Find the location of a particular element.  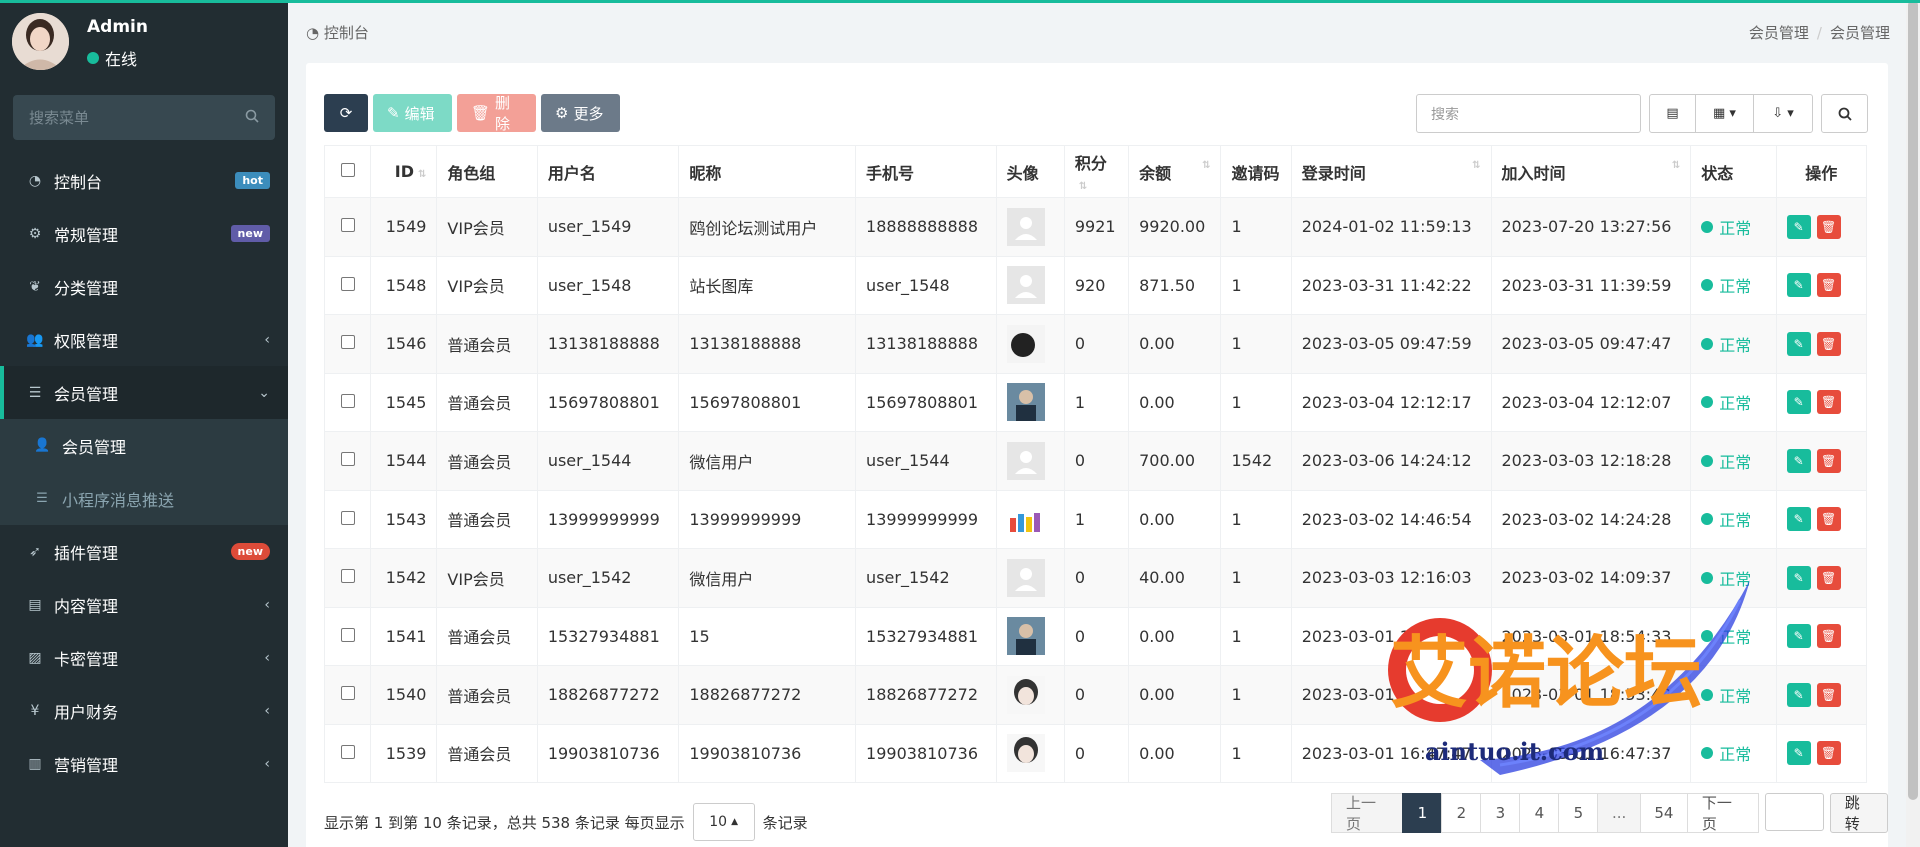

page-2: 2 is located at coordinates (1461, 813).